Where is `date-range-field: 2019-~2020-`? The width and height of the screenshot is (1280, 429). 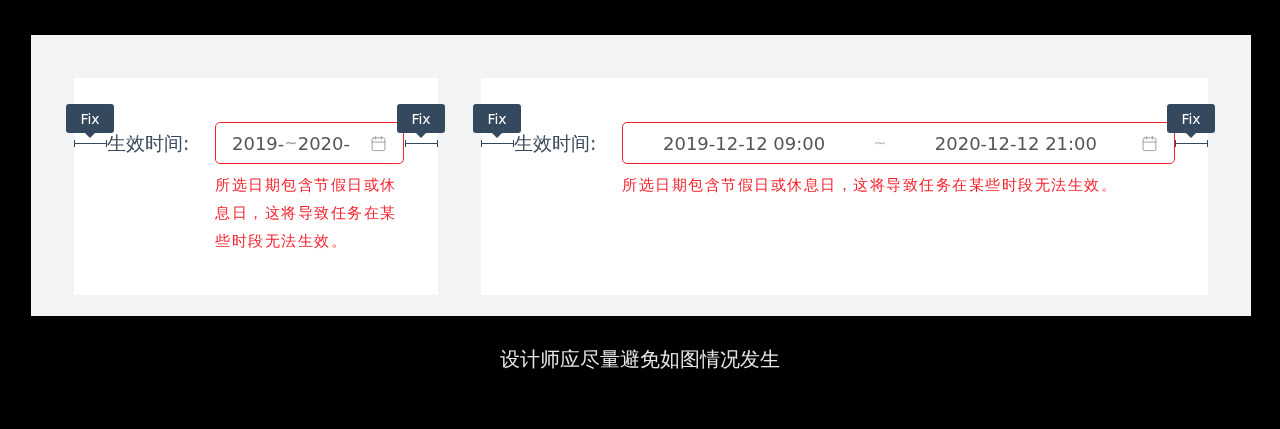 date-range-field: 2019-~2020- is located at coordinates (309, 143).